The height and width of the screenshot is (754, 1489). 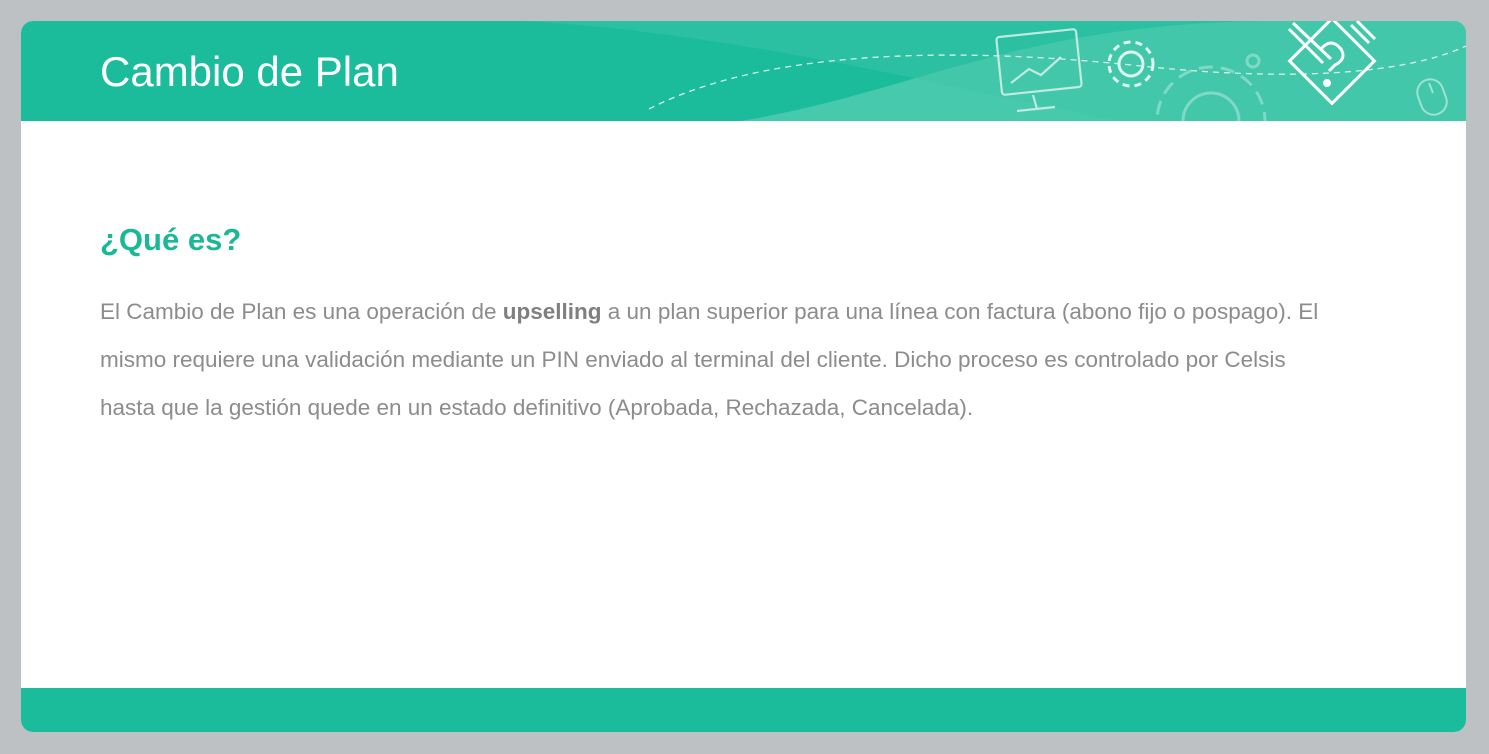 I want to click on paragraph-bold-term: upselling, so click(x=552, y=312).